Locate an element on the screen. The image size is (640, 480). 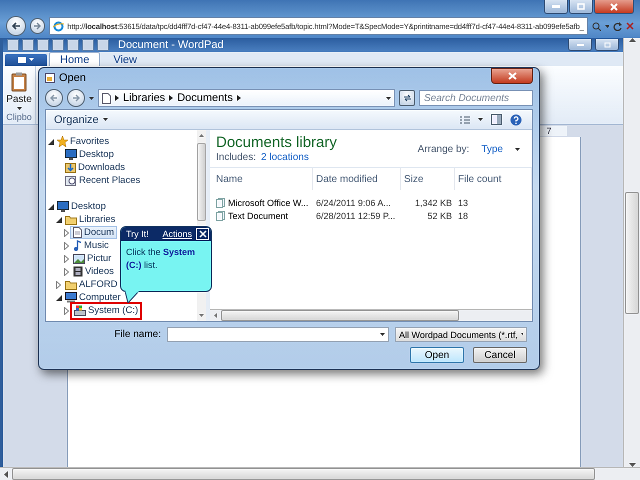
tree-item: Libraries is located at coordinates (90, 219).